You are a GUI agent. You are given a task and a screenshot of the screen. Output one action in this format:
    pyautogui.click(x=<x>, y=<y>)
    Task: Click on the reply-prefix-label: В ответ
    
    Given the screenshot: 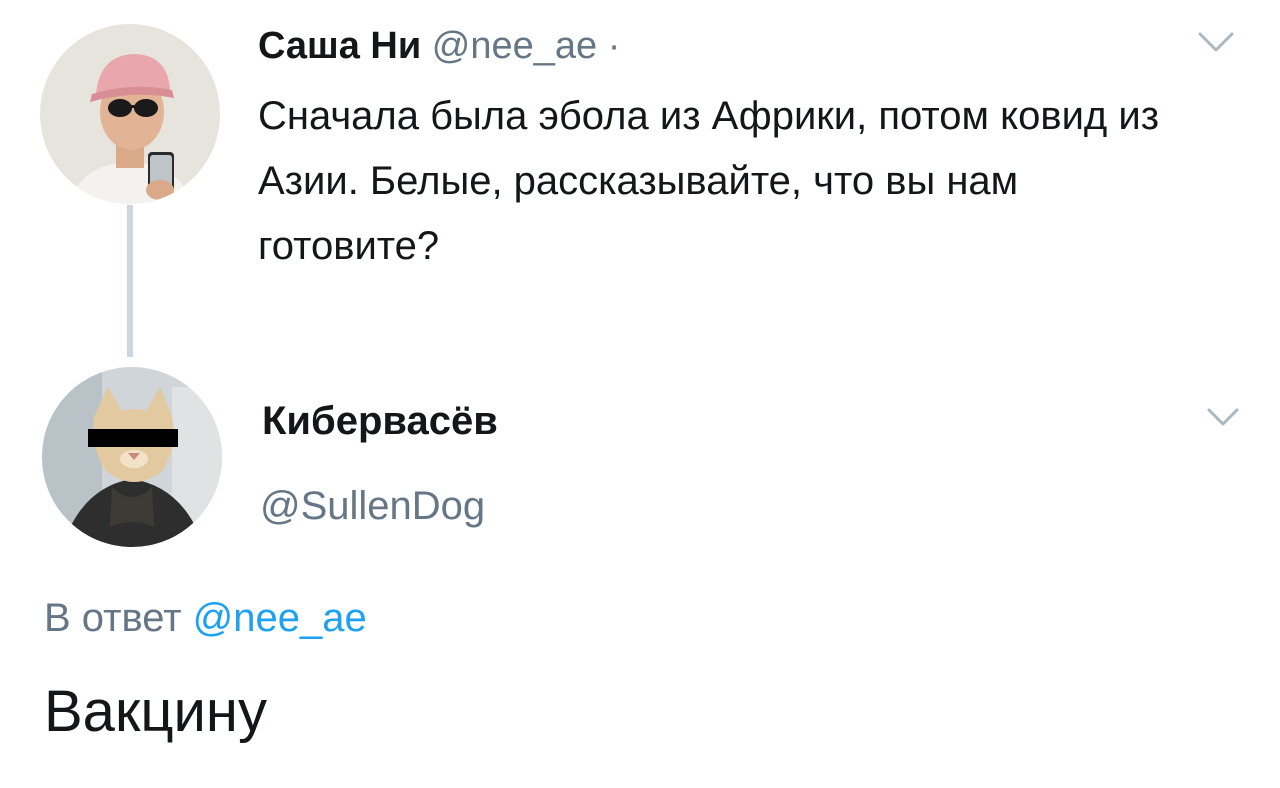 What is the action you would take?
    pyautogui.click(x=113, y=618)
    